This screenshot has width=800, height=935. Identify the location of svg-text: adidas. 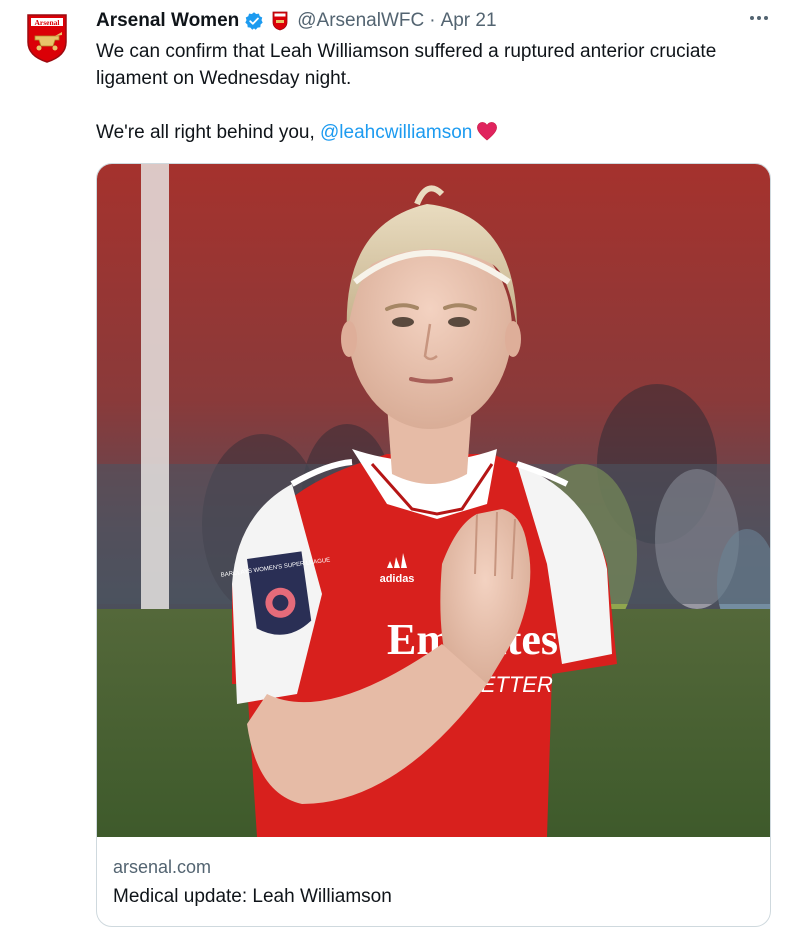
(397, 579).